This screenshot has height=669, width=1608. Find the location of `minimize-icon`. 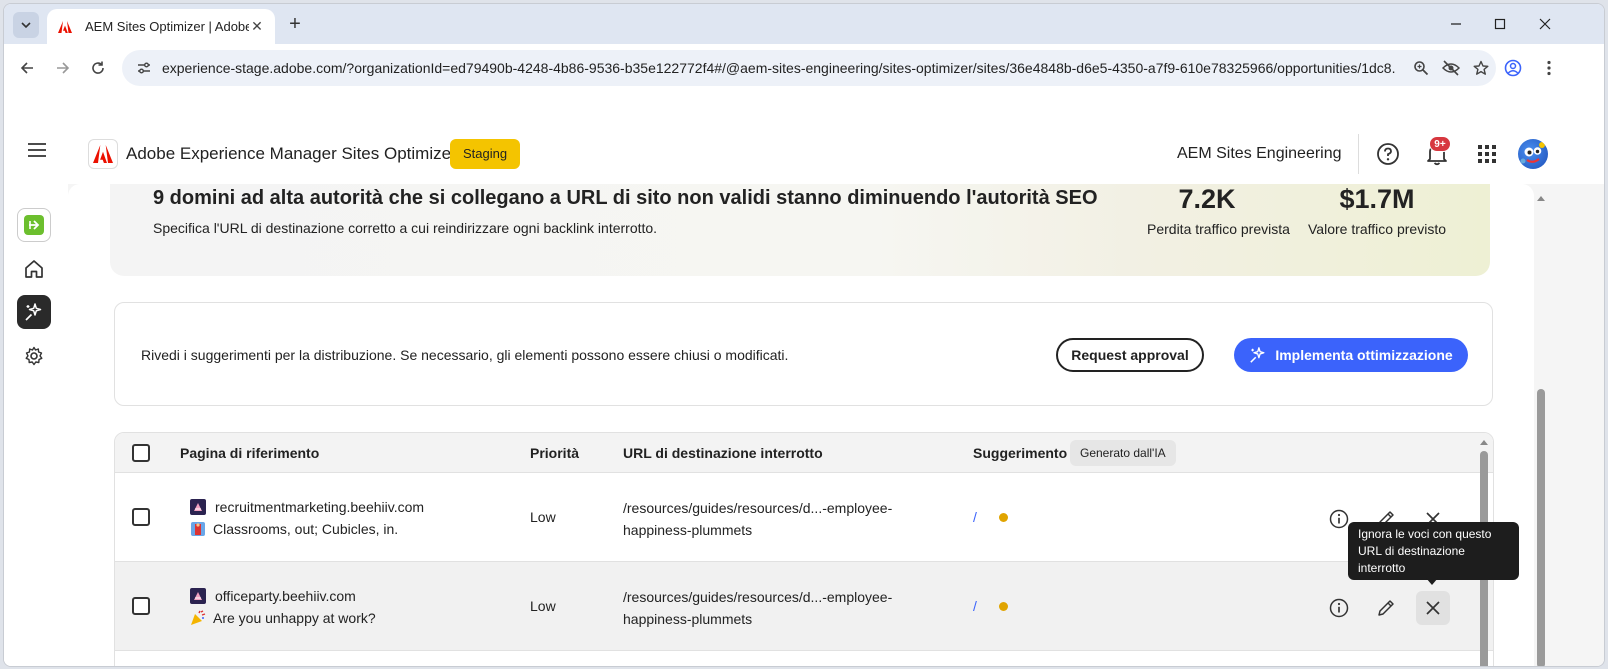

minimize-icon is located at coordinates (1456, 24).